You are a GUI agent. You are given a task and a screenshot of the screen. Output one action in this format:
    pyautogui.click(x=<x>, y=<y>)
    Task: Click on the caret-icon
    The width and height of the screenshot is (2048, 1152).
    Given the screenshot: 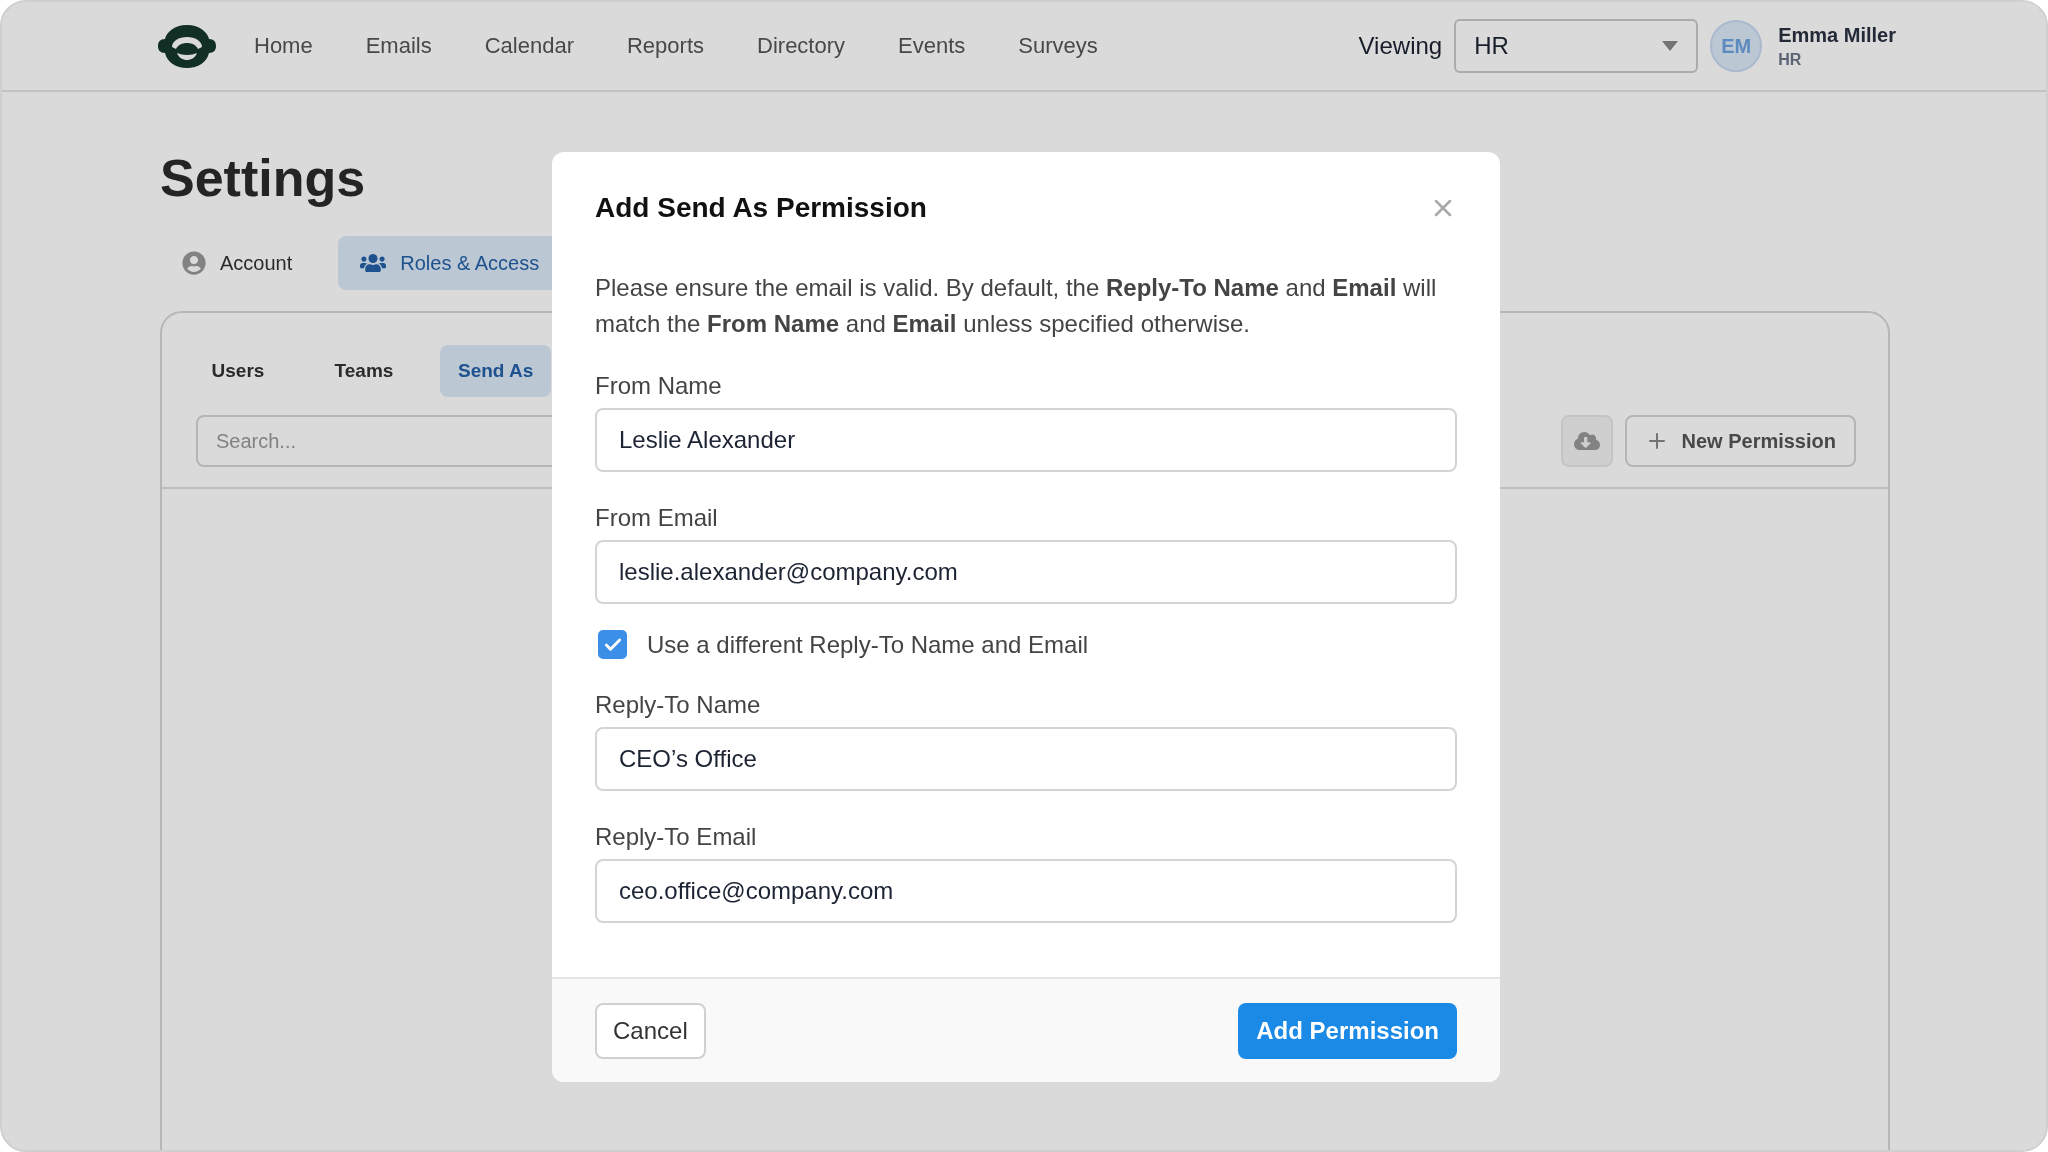 What is the action you would take?
    pyautogui.click(x=1670, y=46)
    